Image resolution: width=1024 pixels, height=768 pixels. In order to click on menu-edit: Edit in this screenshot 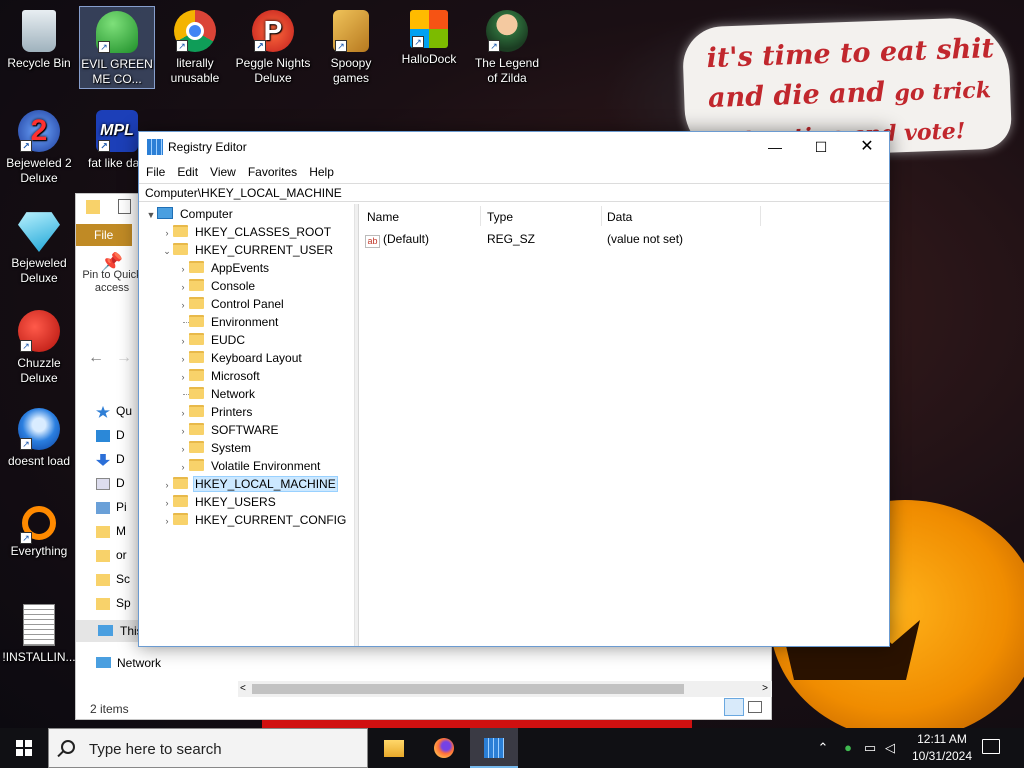, I will do `click(187, 172)`.